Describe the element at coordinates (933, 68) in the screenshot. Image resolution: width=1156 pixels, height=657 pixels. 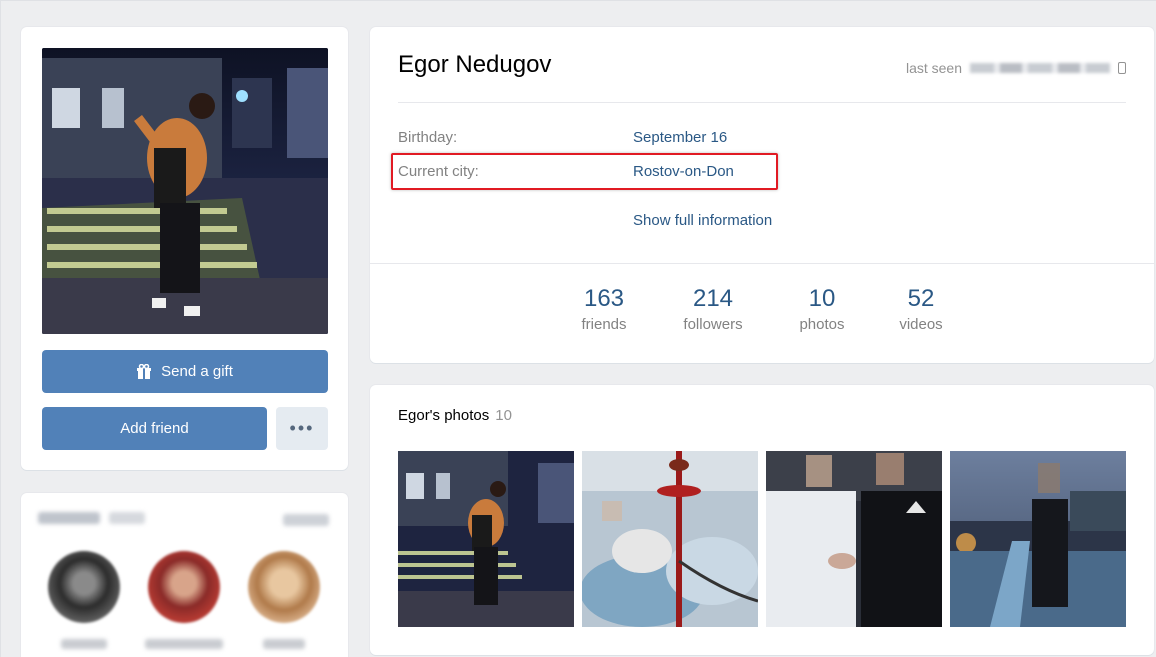
I see `last-seen-label: last seen` at that location.